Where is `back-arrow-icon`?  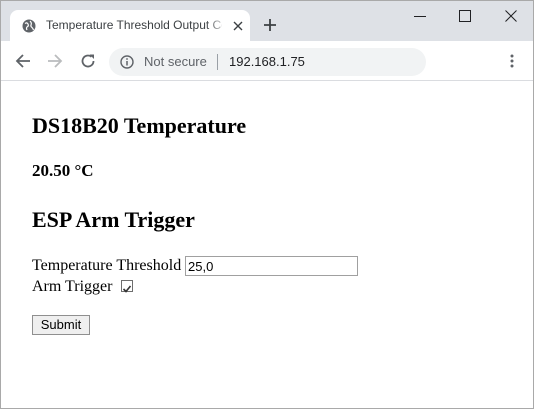
back-arrow-icon is located at coordinates (23, 61).